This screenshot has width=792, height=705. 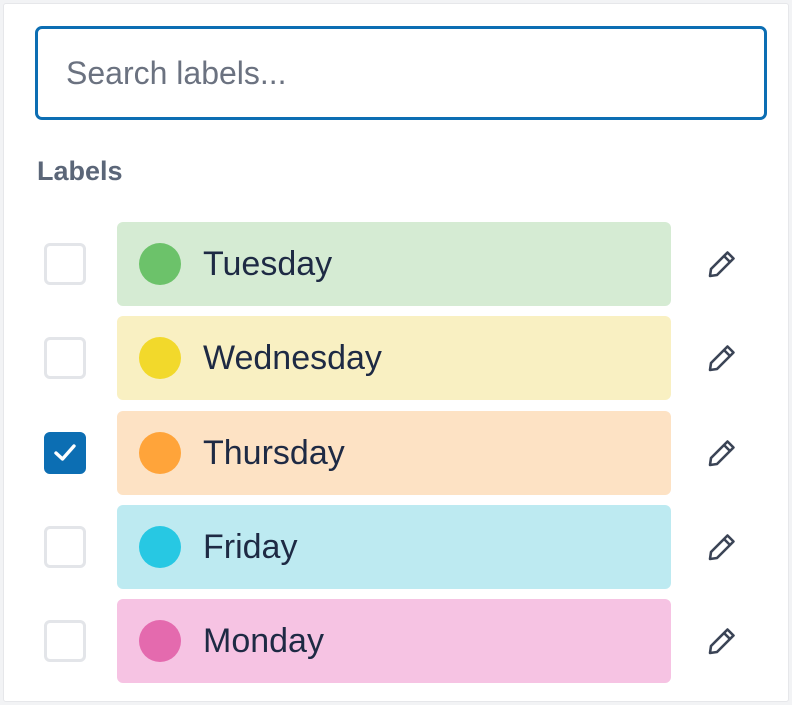 What do you see at coordinates (394, 358) in the screenshot?
I see `label-pill: Wednesday` at bounding box center [394, 358].